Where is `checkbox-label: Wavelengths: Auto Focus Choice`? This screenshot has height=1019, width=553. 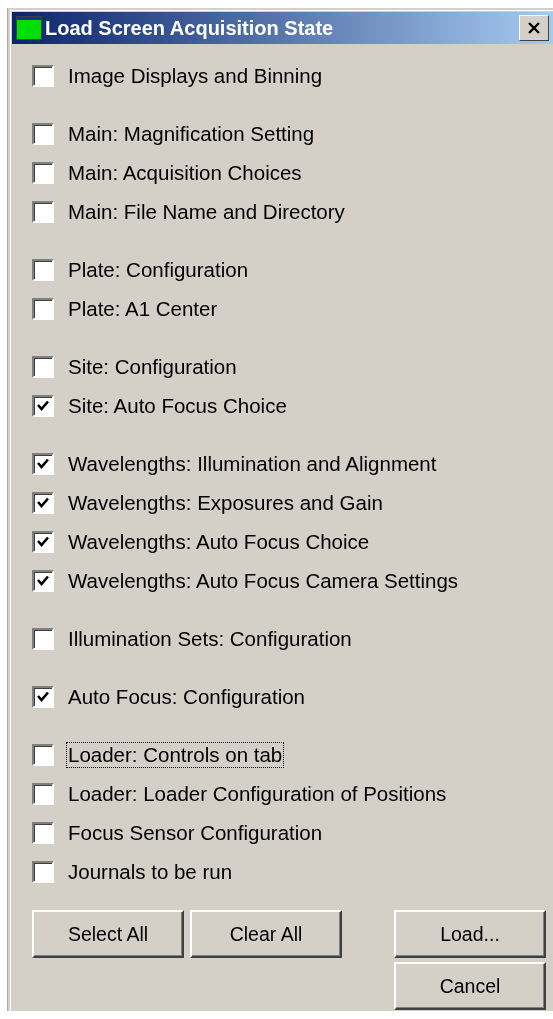
checkbox-label: Wavelengths: Auto Focus Choice is located at coordinates (219, 541).